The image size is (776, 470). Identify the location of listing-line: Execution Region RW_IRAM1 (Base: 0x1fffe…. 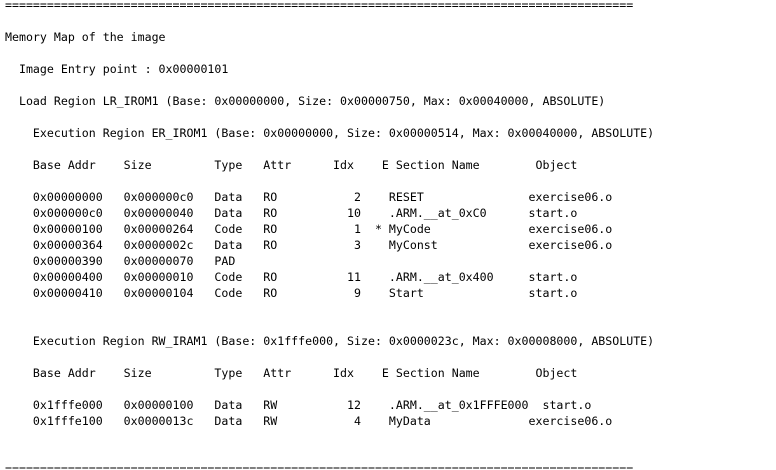
(330, 341).